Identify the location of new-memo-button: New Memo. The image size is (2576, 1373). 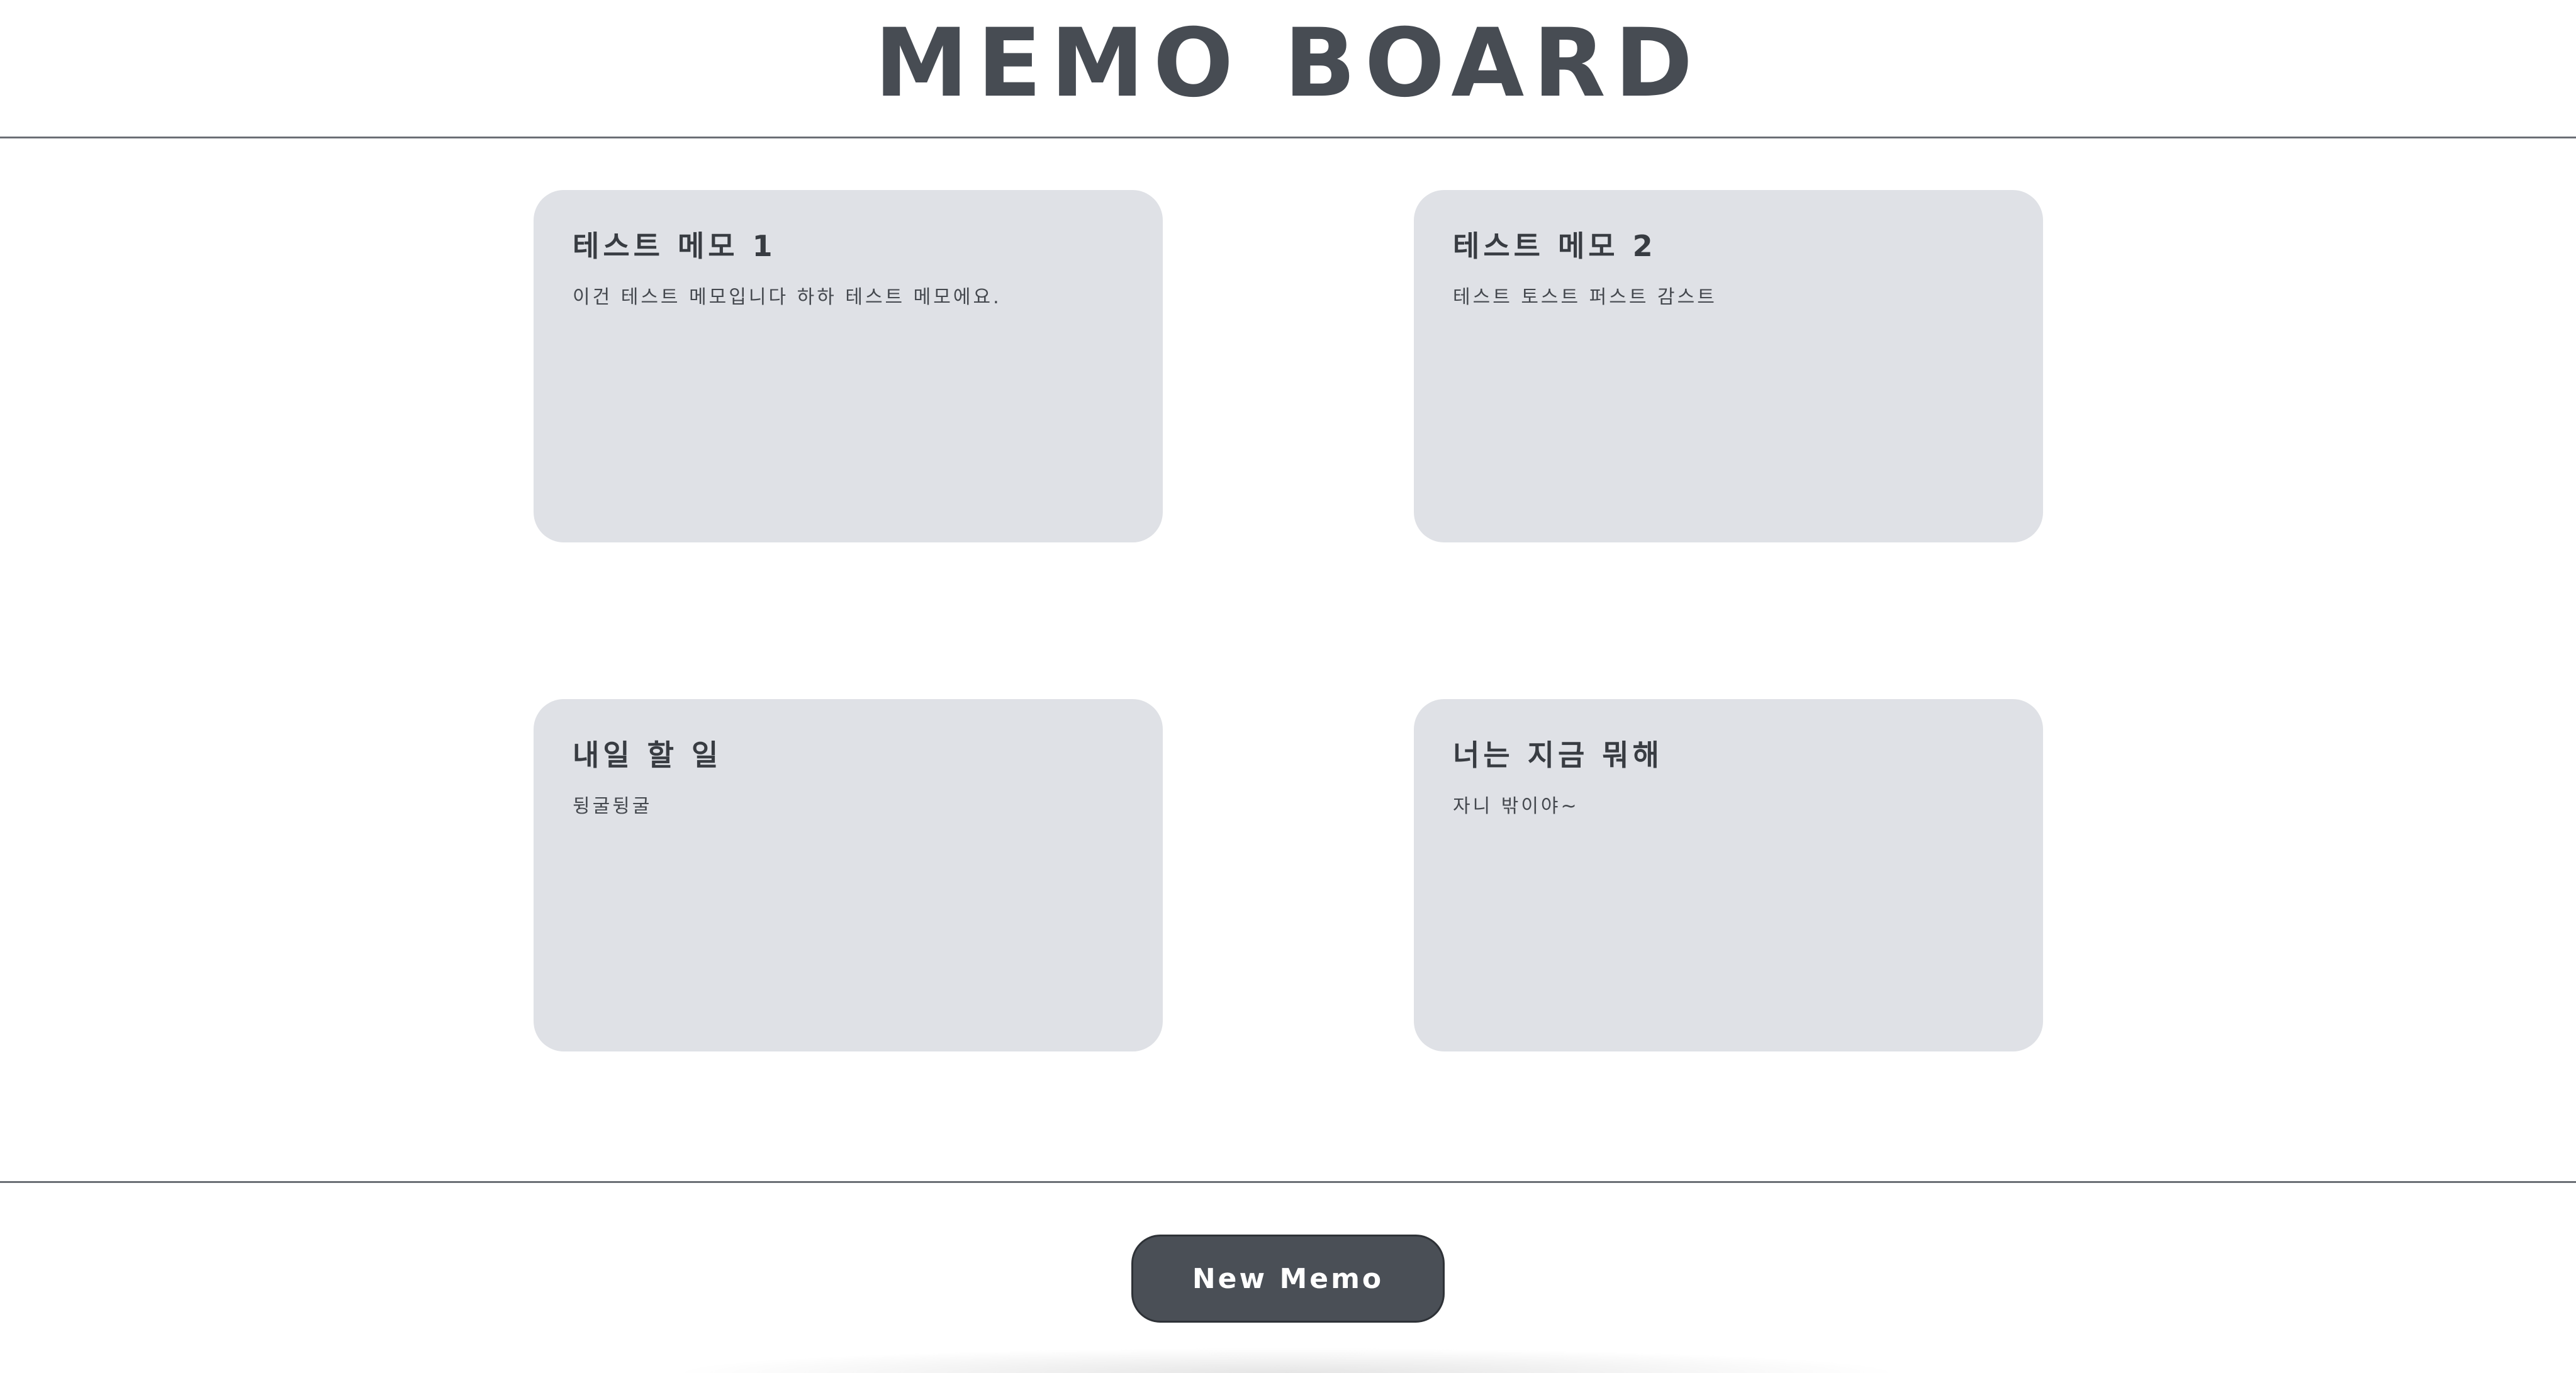
(1288, 1279).